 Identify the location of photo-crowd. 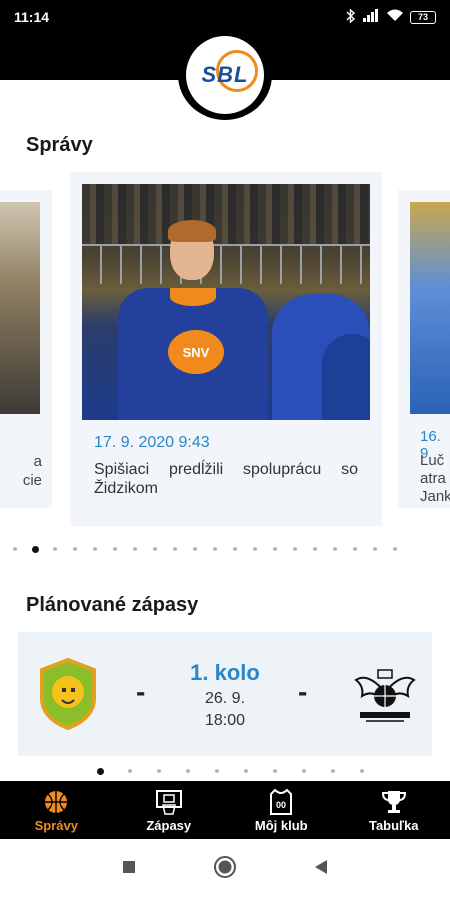
(226, 214).